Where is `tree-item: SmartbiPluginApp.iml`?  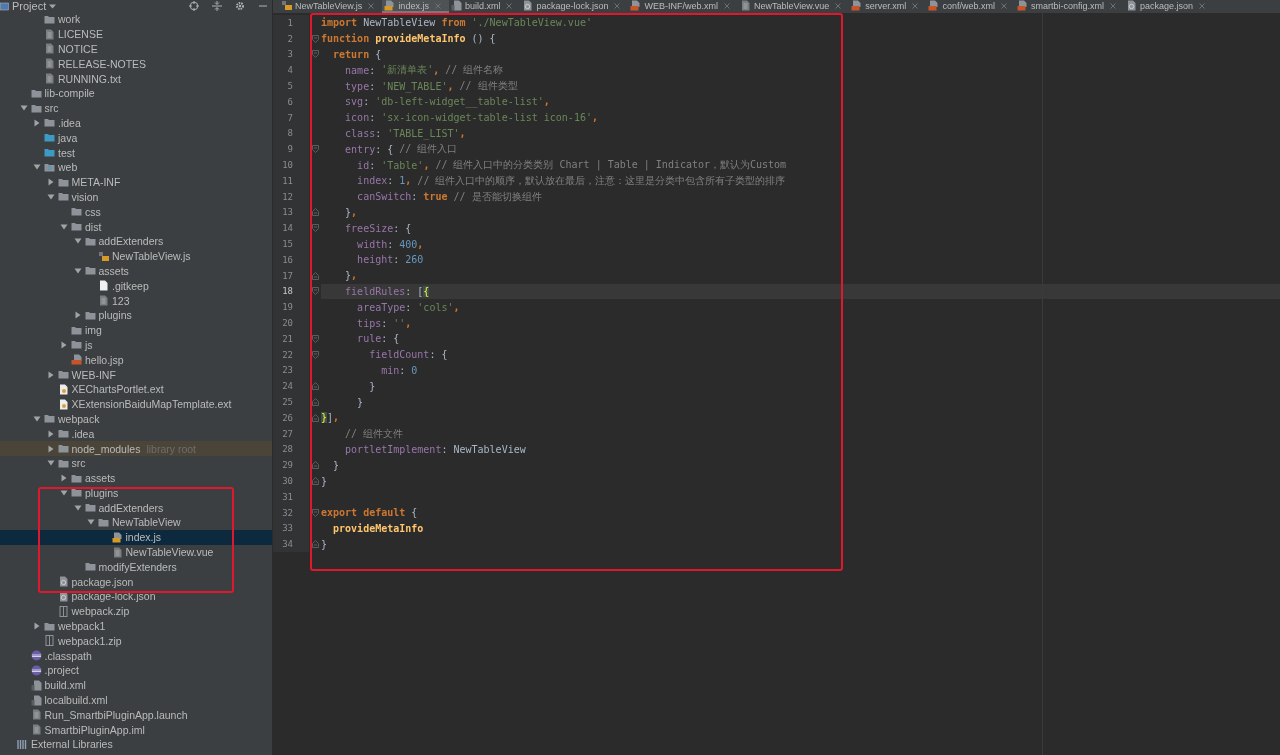
tree-item: SmartbiPluginApp.iml is located at coordinates (136, 730).